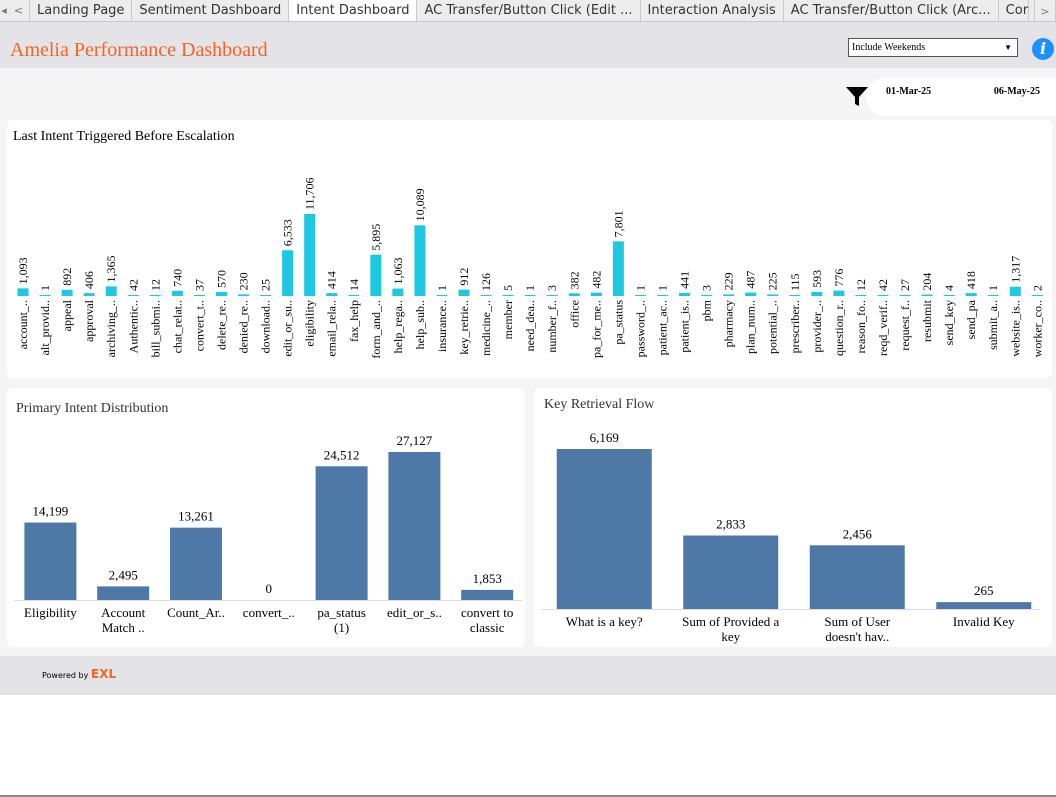 The height and width of the screenshot is (797, 1056). What do you see at coordinates (604, 437) in the screenshot?
I see `key-retrieval-bar-value-label: 6,169` at bounding box center [604, 437].